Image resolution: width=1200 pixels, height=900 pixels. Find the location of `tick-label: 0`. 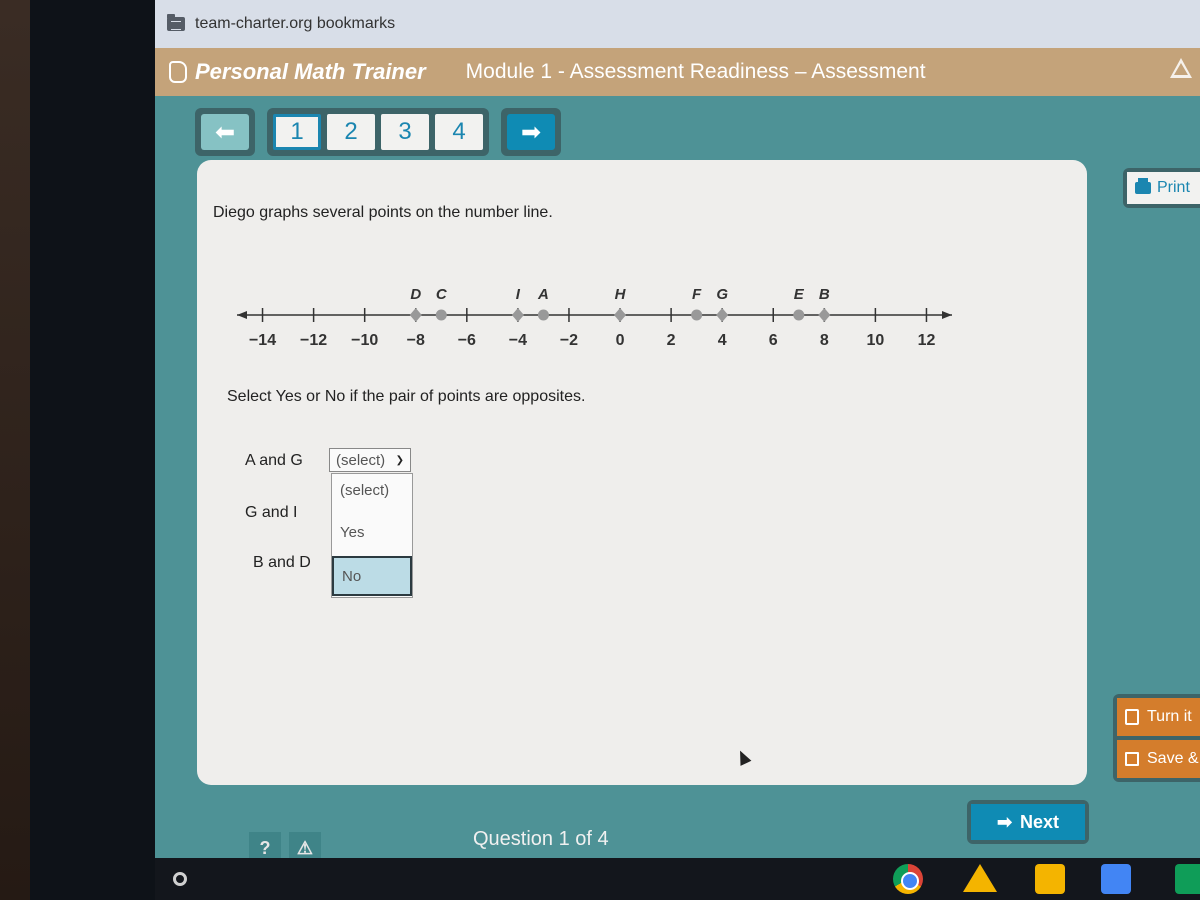

tick-label: 0 is located at coordinates (620, 340).